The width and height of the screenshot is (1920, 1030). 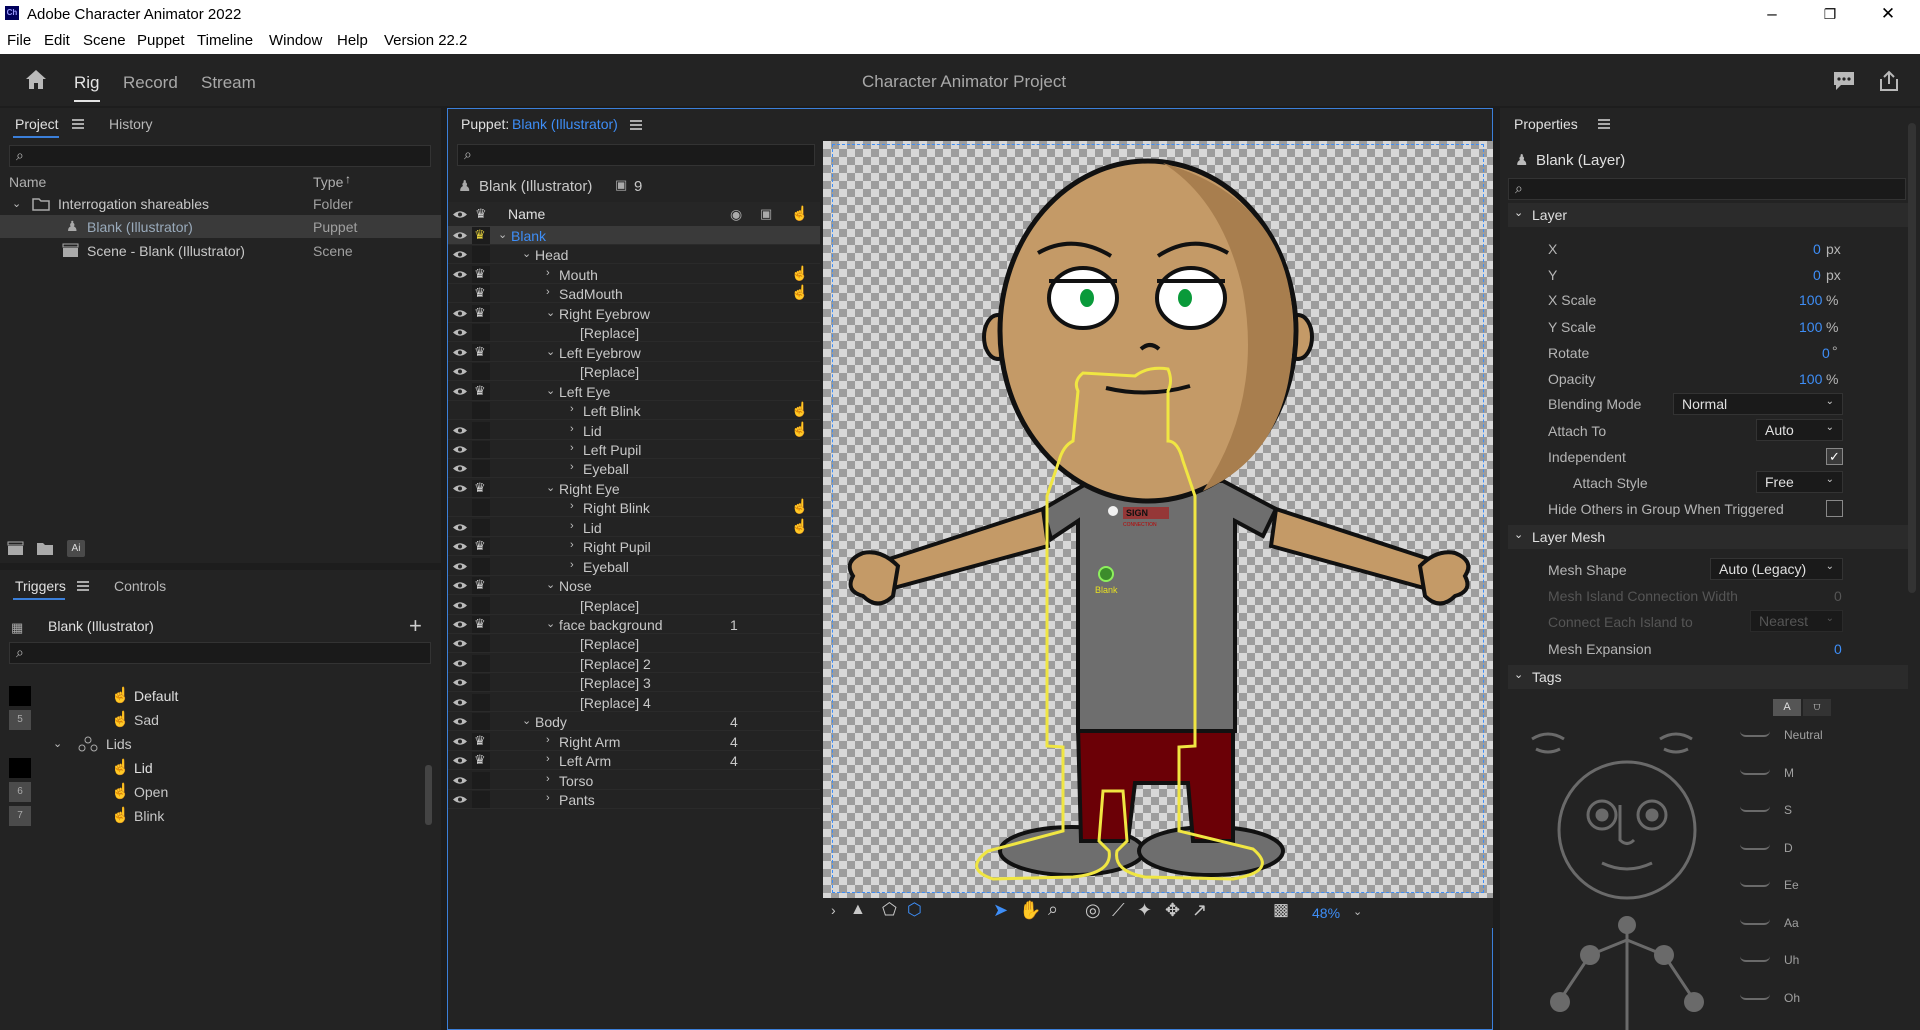 I want to click on layer-row: › Lid ☝, so click(x=634, y=527).